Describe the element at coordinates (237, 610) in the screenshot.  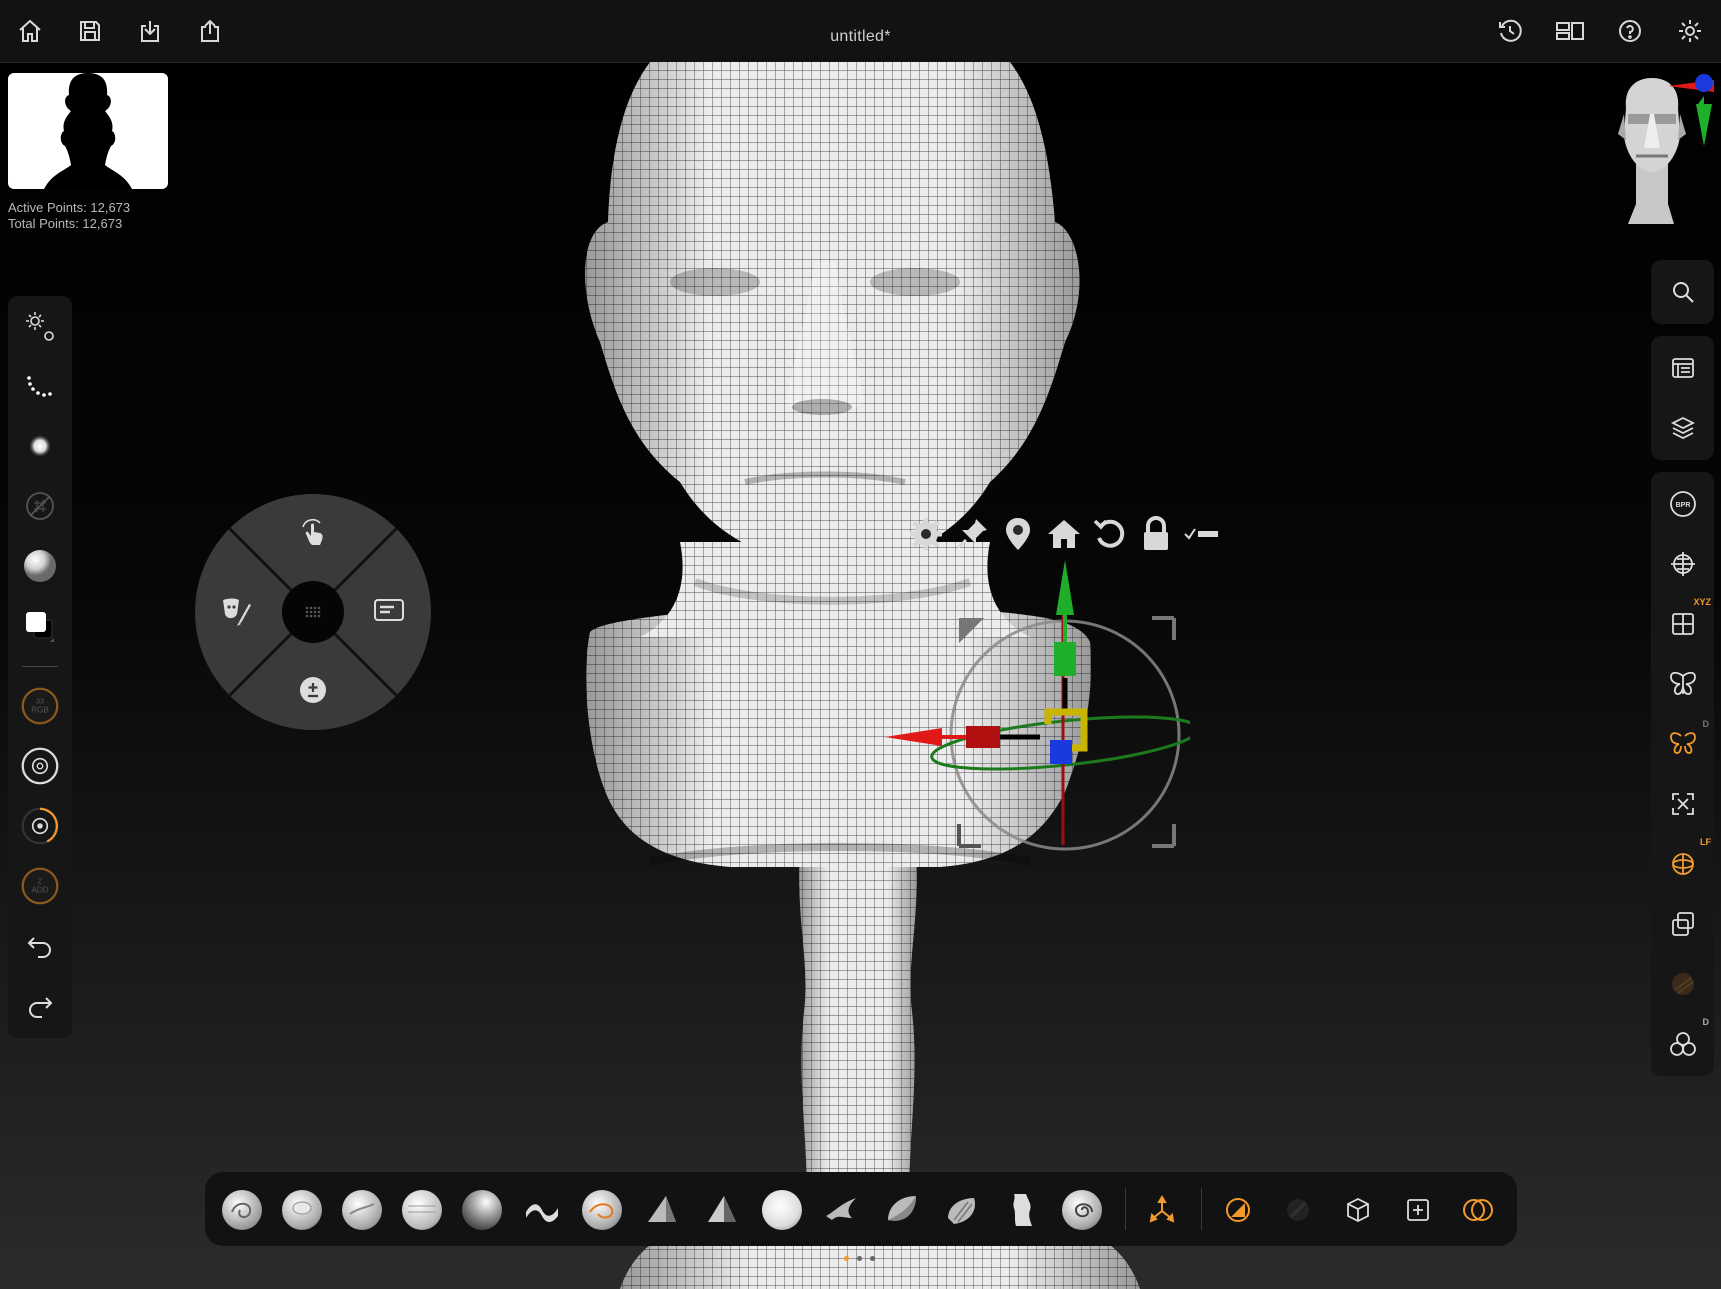
I see `sculpt-paint-icon` at that location.